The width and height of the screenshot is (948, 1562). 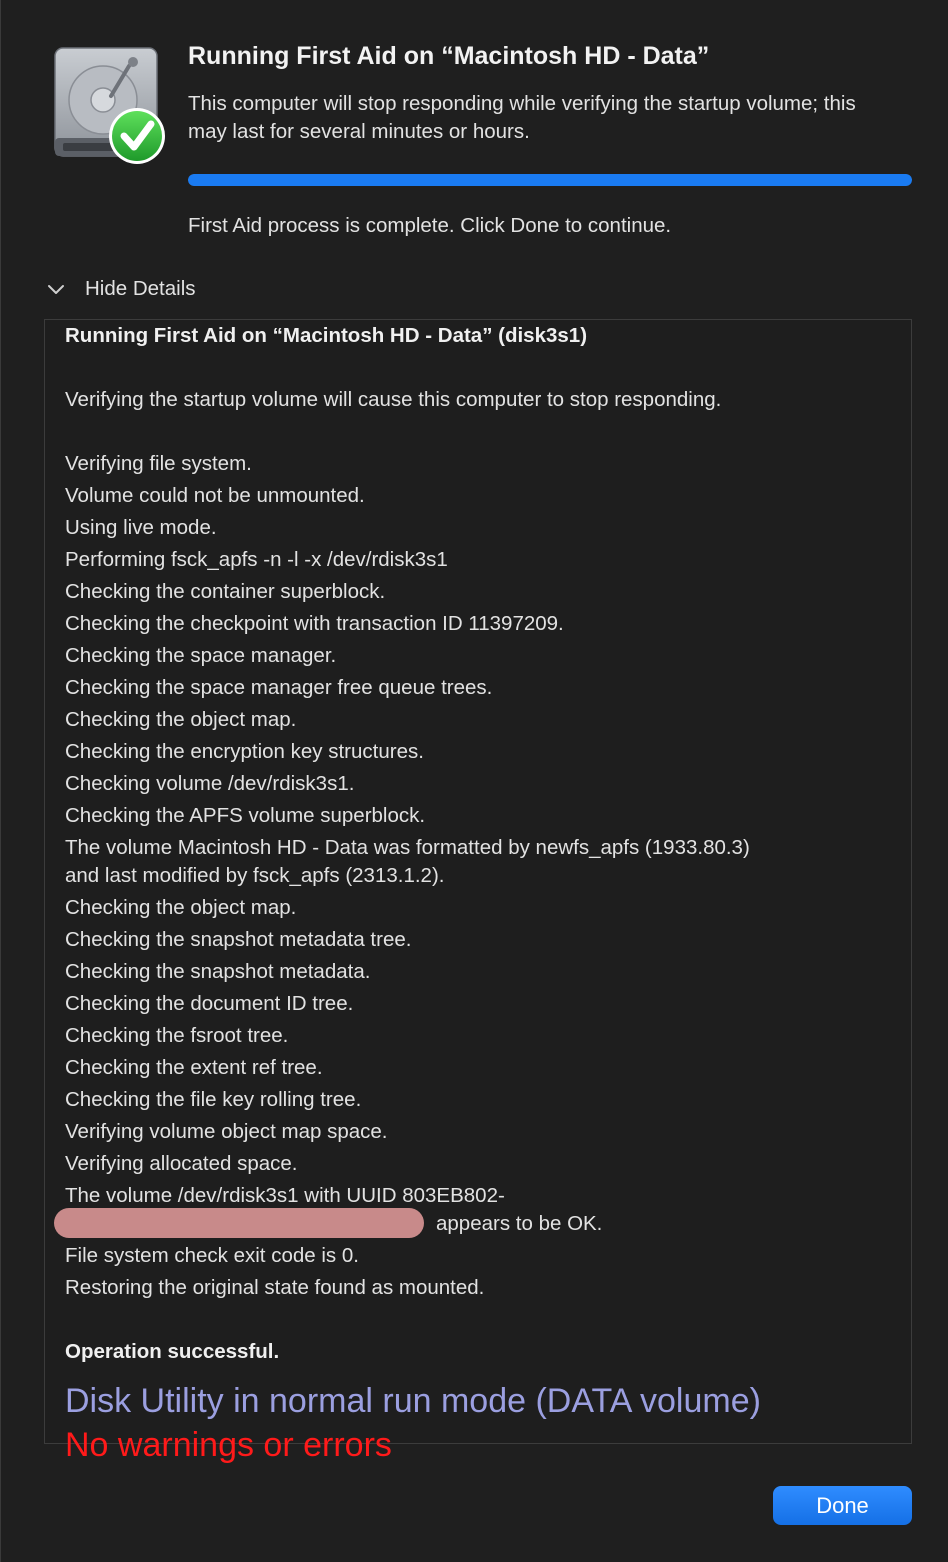 What do you see at coordinates (137, 136) in the screenshot?
I see `green-checkmark-icon` at bounding box center [137, 136].